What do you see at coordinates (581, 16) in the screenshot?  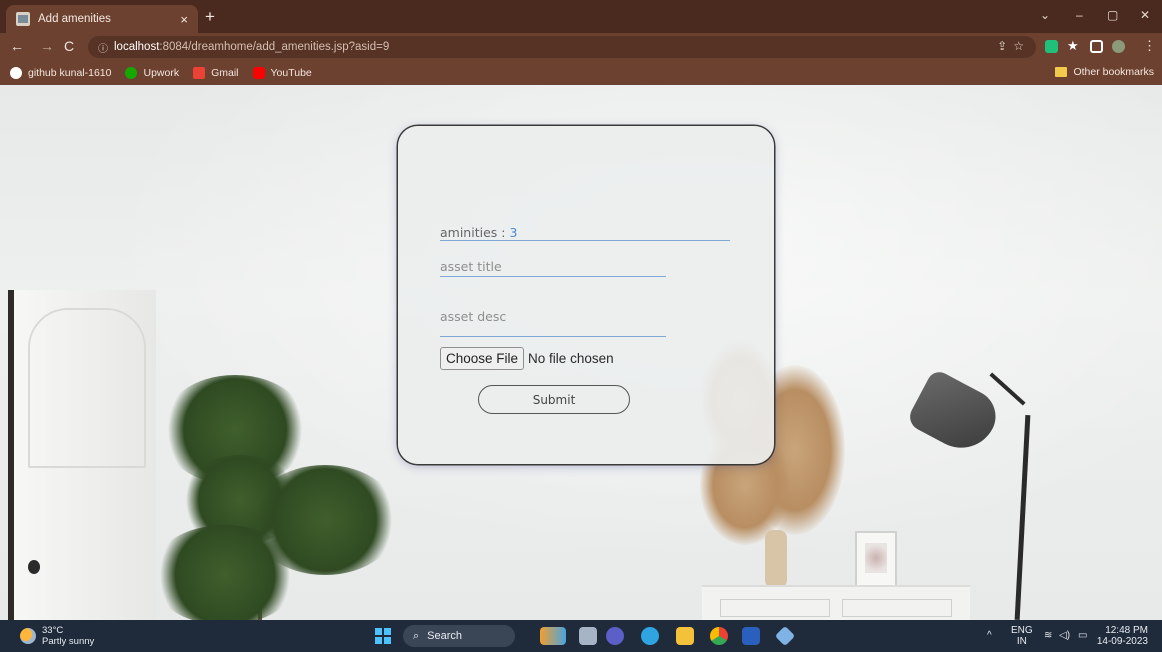 I see `browser-tab-strip: Add amenities × + ⌄ – ▢ ✕` at bounding box center [581, 16].